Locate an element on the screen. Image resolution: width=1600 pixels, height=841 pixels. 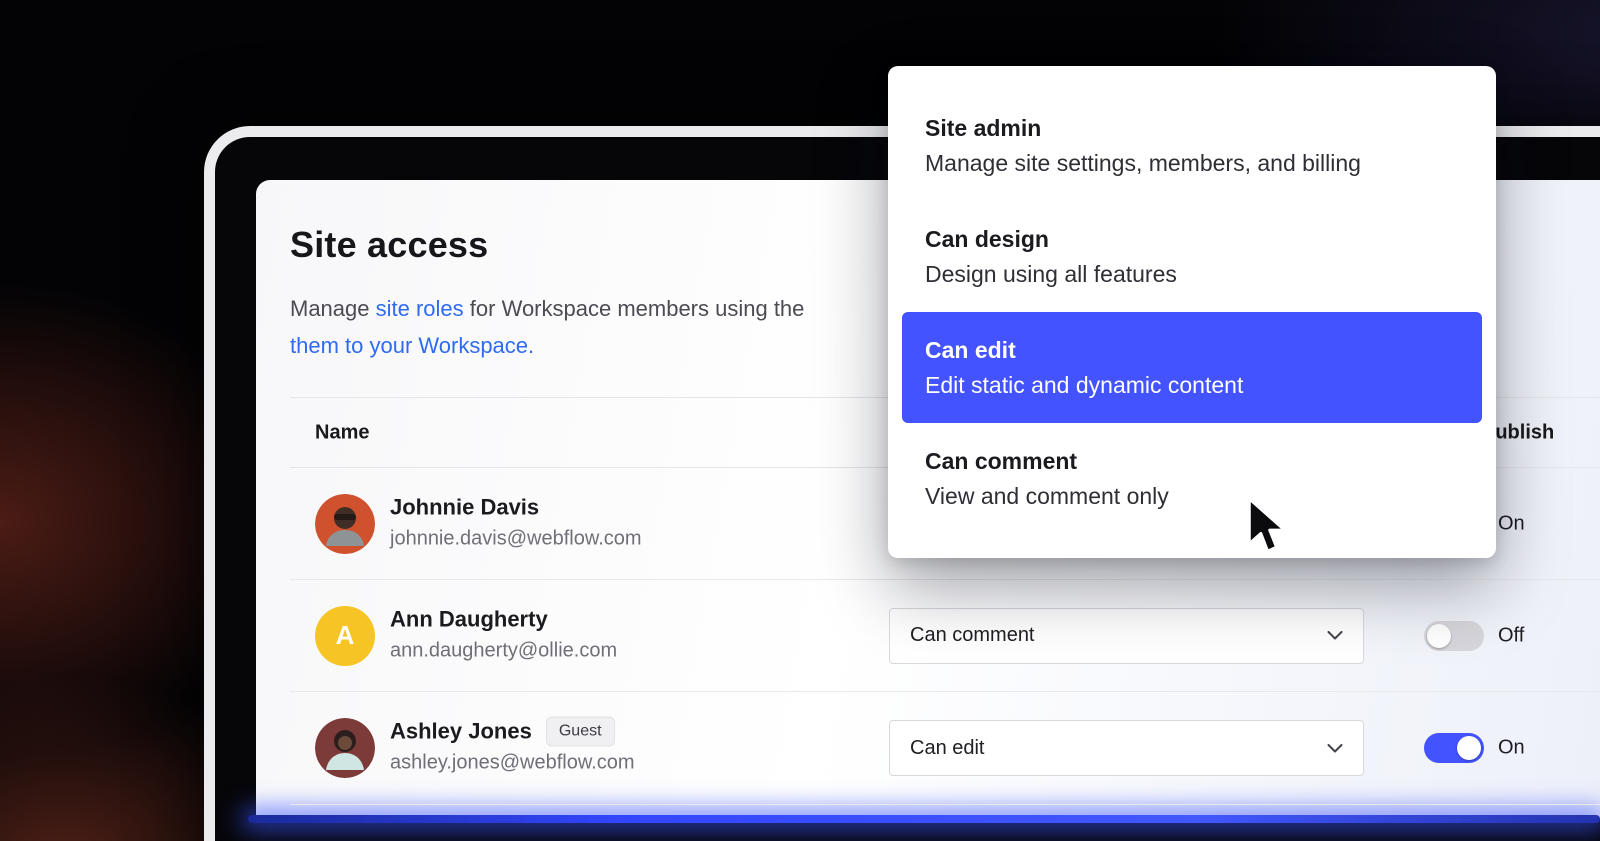
menu-item-can-design: Can design Design using all features is located at coordinates (1192, 256).